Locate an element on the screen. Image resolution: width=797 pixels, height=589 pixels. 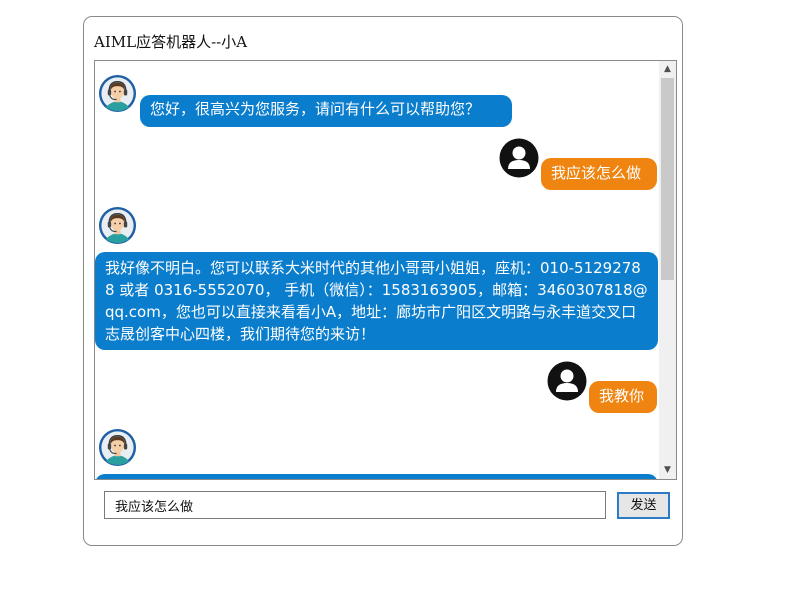
bot-message-bubble is located at coordinates (376, 476).